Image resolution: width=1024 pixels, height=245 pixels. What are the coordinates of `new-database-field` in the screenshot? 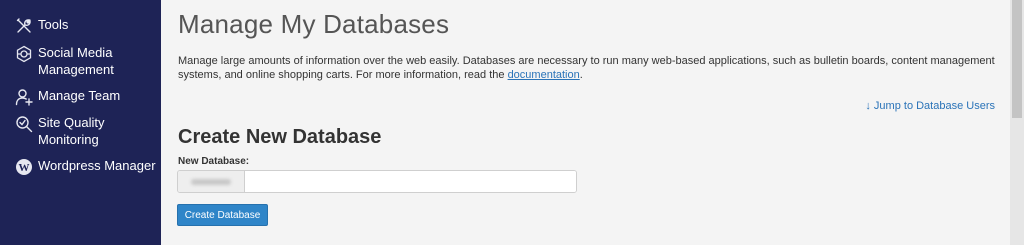 It's located at (377, 181).